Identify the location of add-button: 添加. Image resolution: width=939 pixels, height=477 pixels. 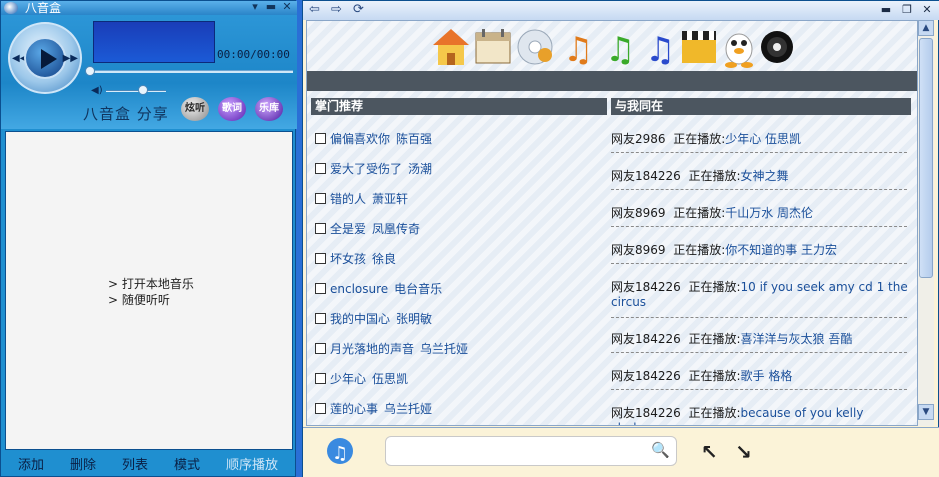
(31, 463).